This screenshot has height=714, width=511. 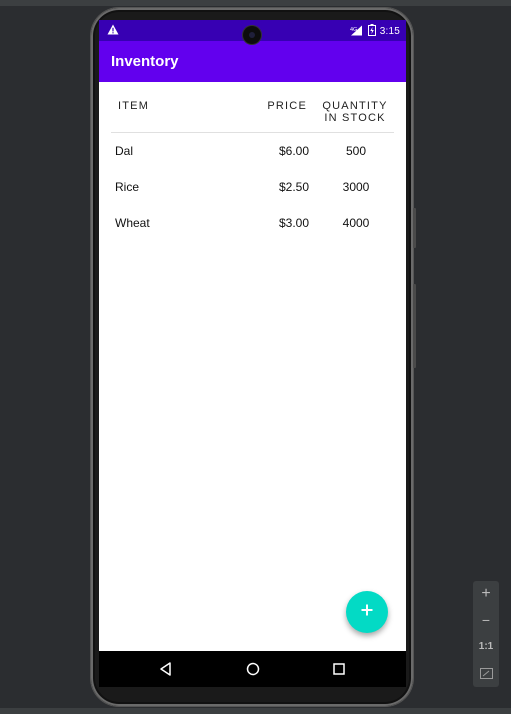 I want to click on header-quantity-line1: QUANTITY, so click(x=355, y=106).